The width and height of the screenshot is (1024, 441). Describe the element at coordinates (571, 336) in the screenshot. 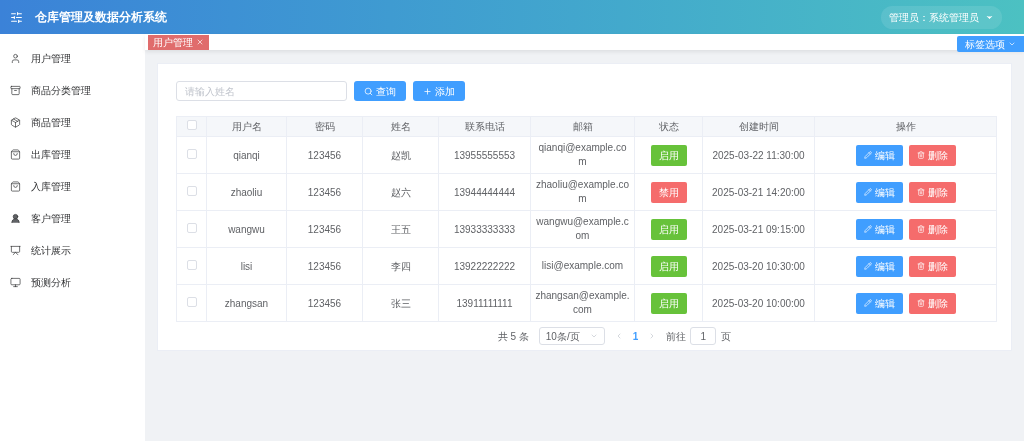

I see `page-size-select: 10条/页` at that location.